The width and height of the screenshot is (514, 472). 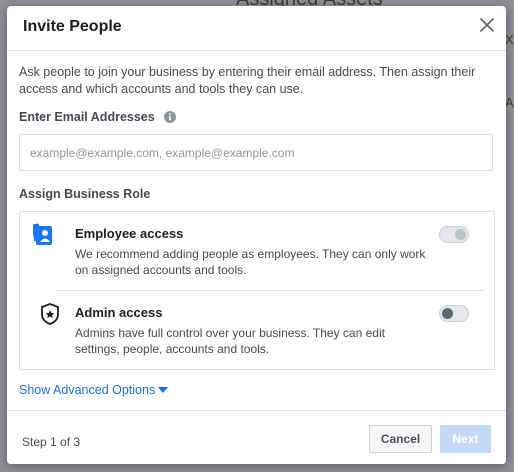 What do you see at coordinates (51, 442) in the screenshot?
I see `step-indicator: Step 1 of 3` at bounding box center [51, 442].